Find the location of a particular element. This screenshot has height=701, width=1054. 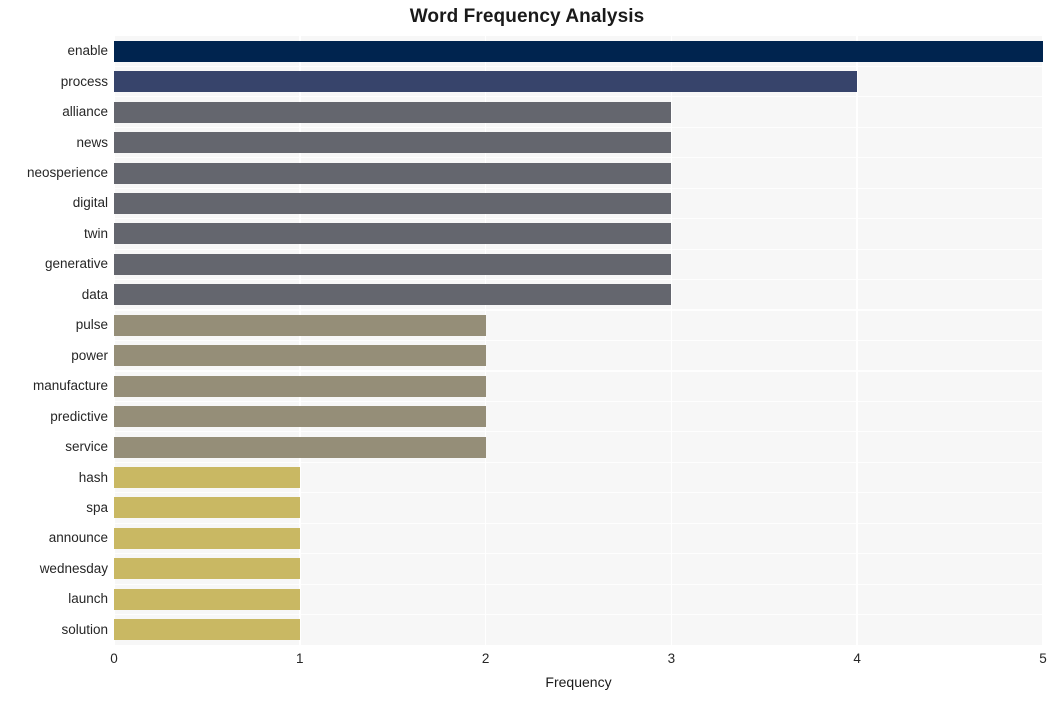

y-tick-label: service is located at coordinates (86, 447).